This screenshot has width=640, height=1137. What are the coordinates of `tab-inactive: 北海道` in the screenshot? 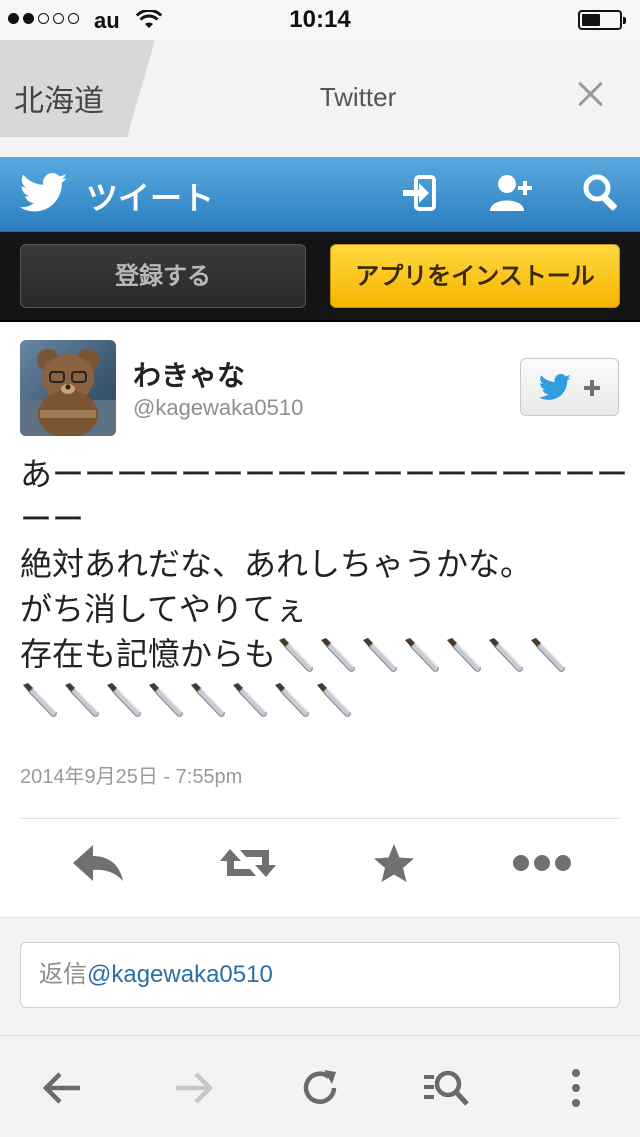 It's located at (77, 88).